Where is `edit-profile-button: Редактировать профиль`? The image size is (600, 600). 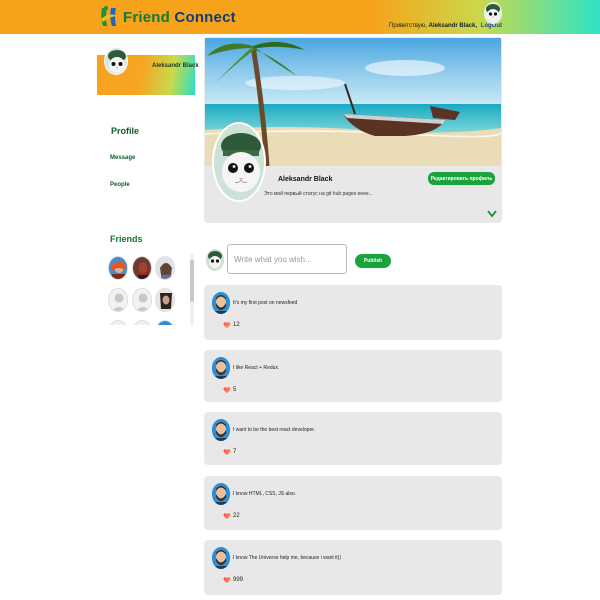 edit-profile-button: Редактировать профиль is located at coordinates (461, 178).